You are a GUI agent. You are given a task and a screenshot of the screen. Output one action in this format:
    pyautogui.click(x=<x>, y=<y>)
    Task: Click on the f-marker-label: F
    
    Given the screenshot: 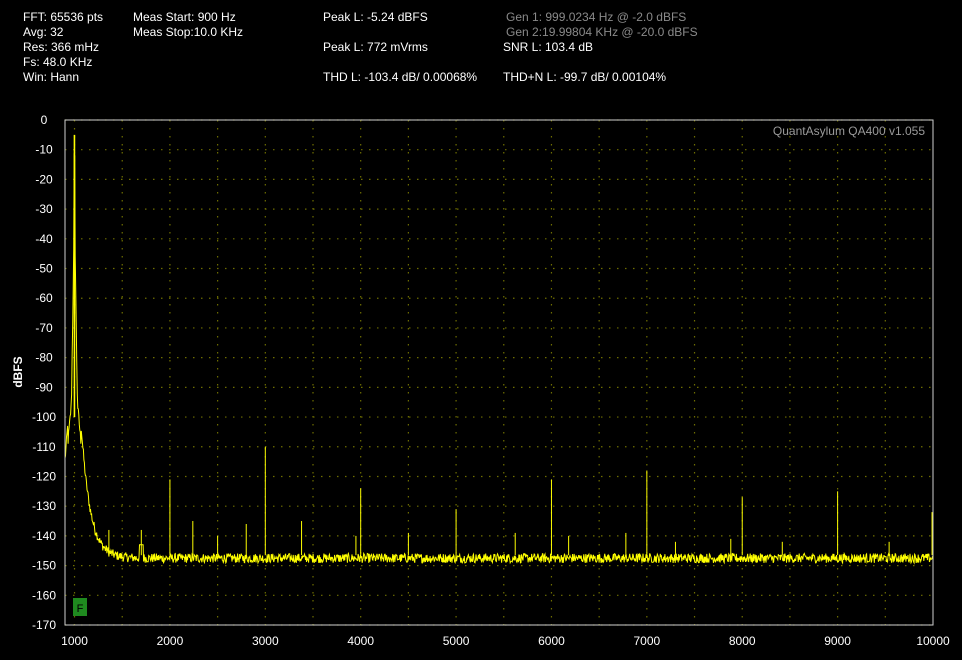 What is the action you would take?
    pyautogui.click(x=80, y=609)
    